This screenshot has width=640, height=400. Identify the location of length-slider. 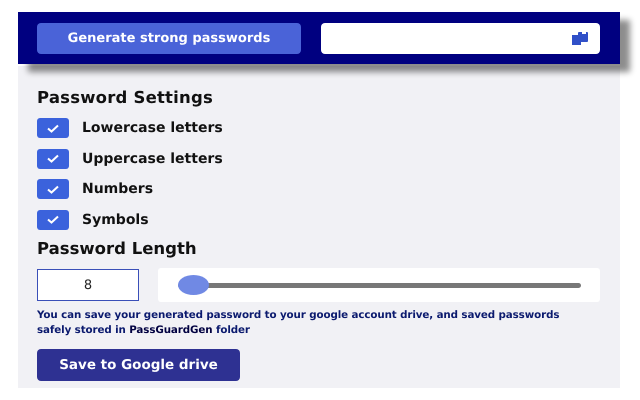
(379, 285).